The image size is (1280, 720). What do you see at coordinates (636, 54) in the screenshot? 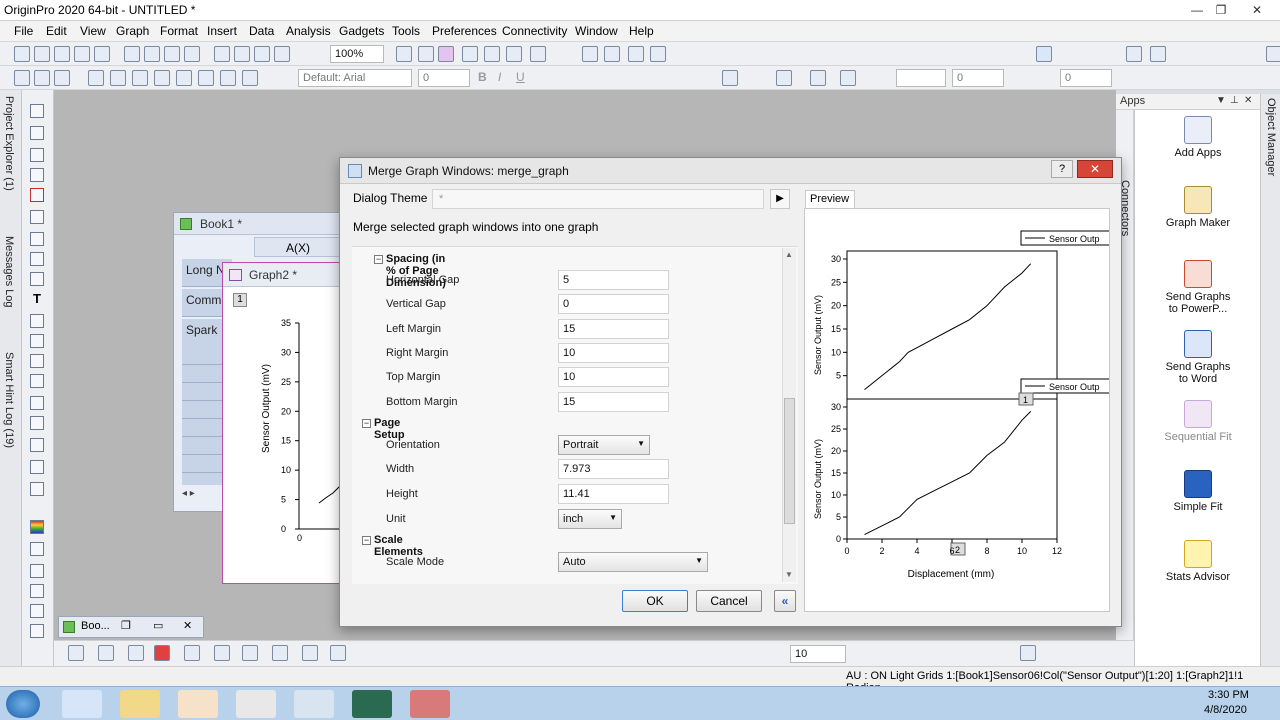
I see `layer-icon` at bounding box center [636, 54].